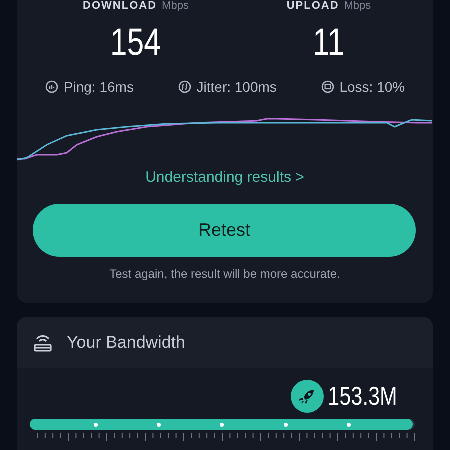  Describe the element at coordinates (126, 342) in the screenshot. I see `bandwidth-title: Your Bandwidth` at that location.